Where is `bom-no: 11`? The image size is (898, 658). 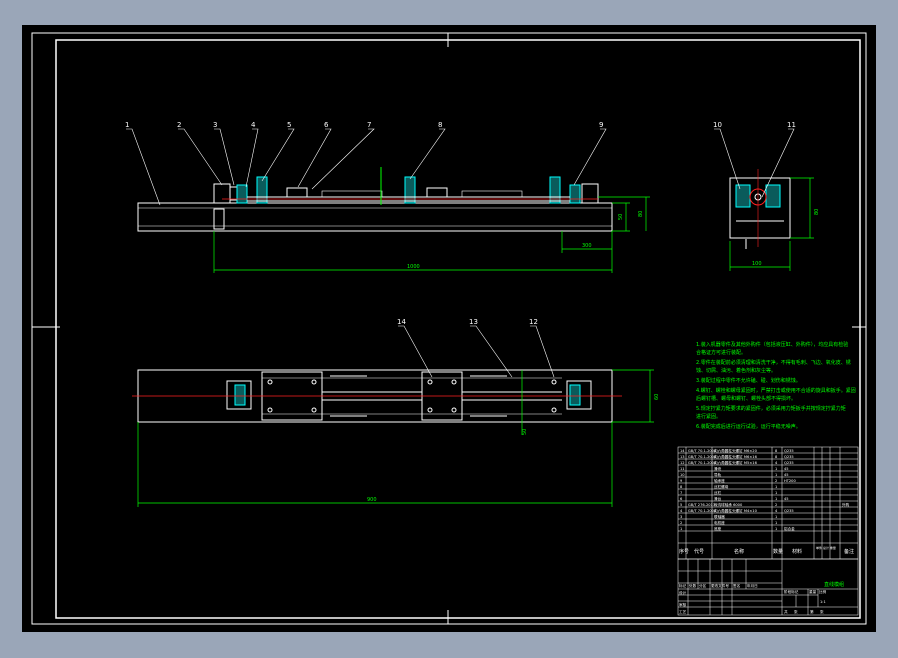 bom-no: 11 is located at coordinates (682, 469).